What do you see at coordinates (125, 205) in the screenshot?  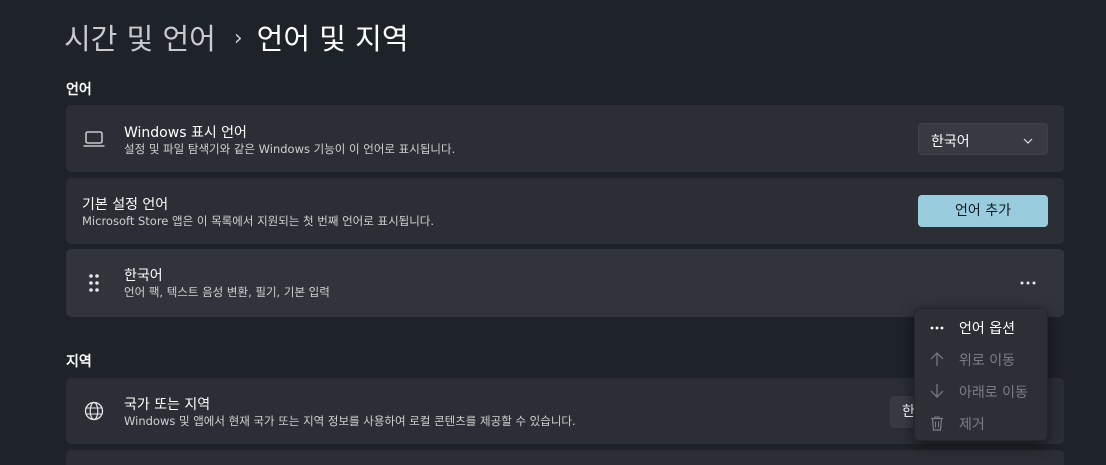 I see `preferred-languages-title: 기본 설정 언어` at bounding box center [125, 205].